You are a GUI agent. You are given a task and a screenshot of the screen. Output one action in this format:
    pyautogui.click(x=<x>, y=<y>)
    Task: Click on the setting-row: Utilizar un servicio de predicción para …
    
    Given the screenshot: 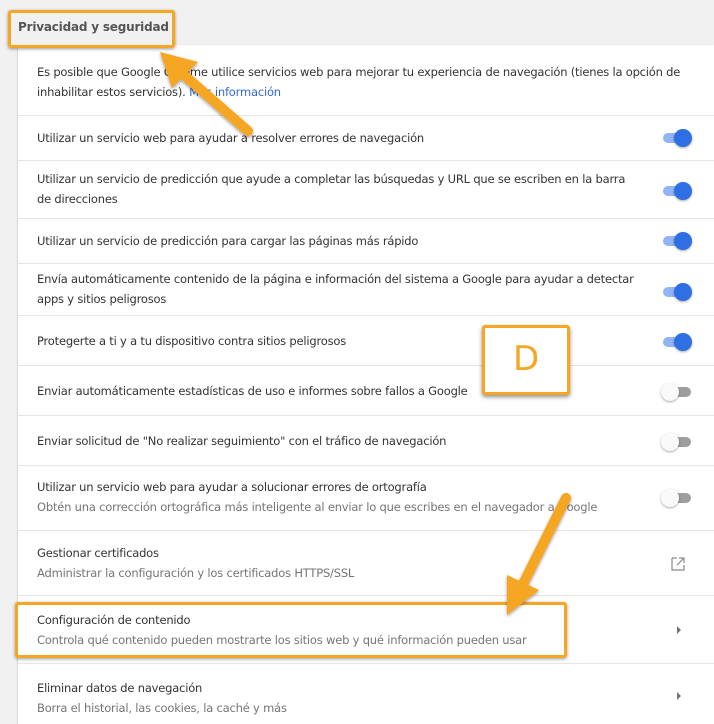 What is the action you would take?
    pyautogui.click(x=366, y=240)
    